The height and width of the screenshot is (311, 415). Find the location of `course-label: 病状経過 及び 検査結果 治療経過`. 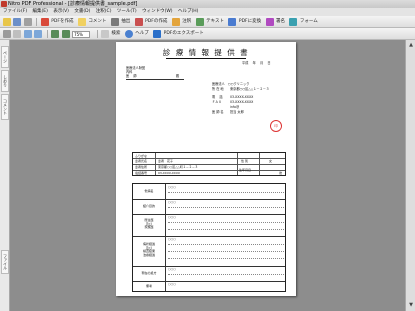

course-label: 病状経過 及び 検査結果 治療経過 is located at coordinates (148, 249).